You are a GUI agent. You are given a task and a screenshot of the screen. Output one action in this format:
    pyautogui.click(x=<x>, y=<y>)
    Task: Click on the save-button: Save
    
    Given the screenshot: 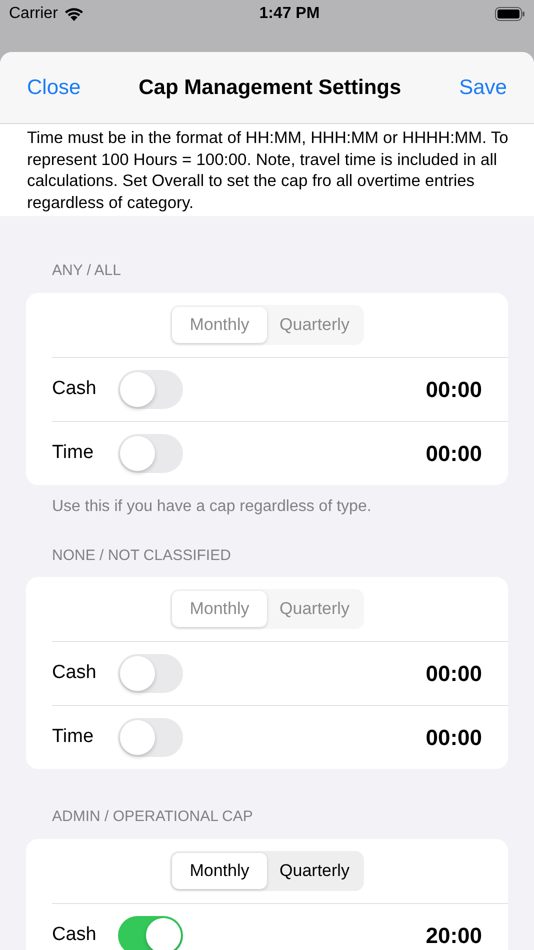 What is the action you would take?
    pyautogui.click(x=483, y=88)
    